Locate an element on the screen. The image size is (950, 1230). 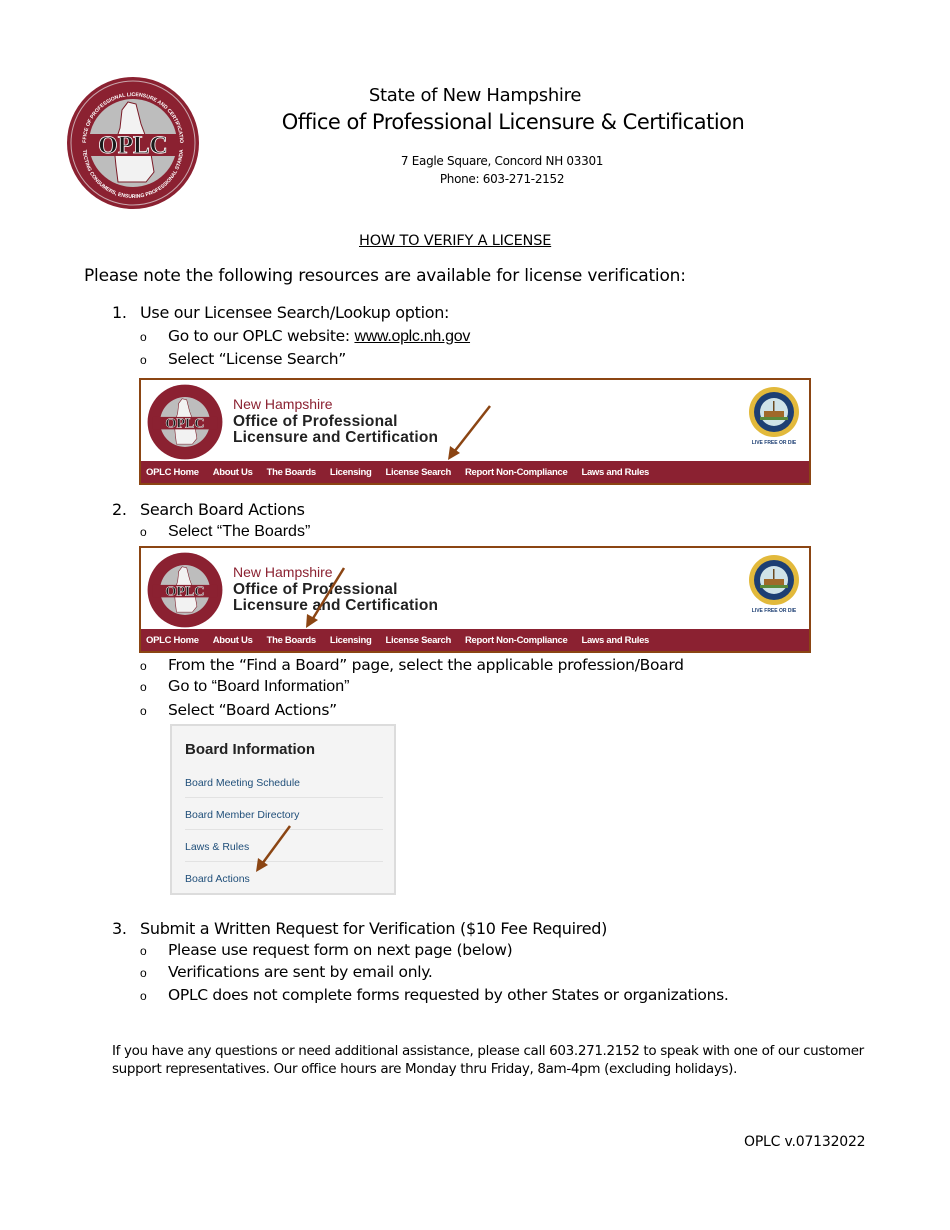
header-address: 7 Eagle Square, Concord NH 03301 is located at coordinates (502, 161).